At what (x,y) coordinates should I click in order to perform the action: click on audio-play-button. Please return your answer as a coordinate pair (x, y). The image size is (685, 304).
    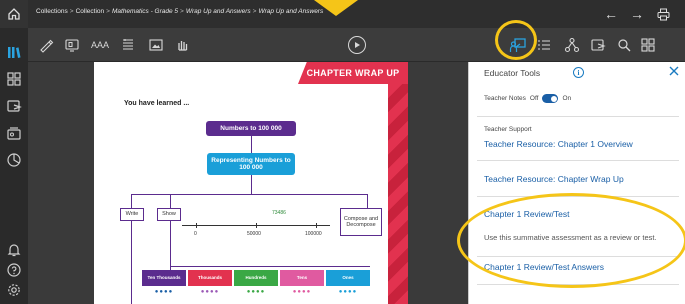
    Looking at the image, I should click on (357, 45).